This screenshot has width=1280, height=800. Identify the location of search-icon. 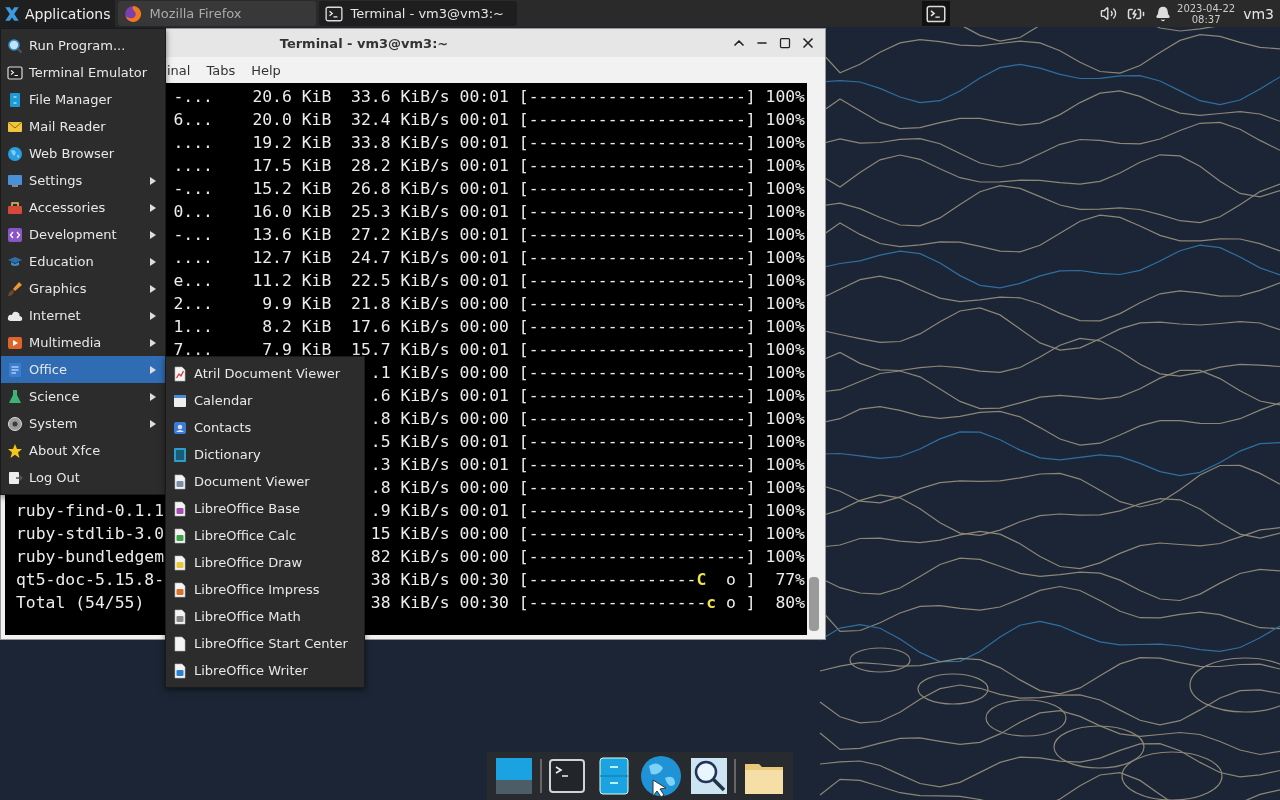
(708, 776).